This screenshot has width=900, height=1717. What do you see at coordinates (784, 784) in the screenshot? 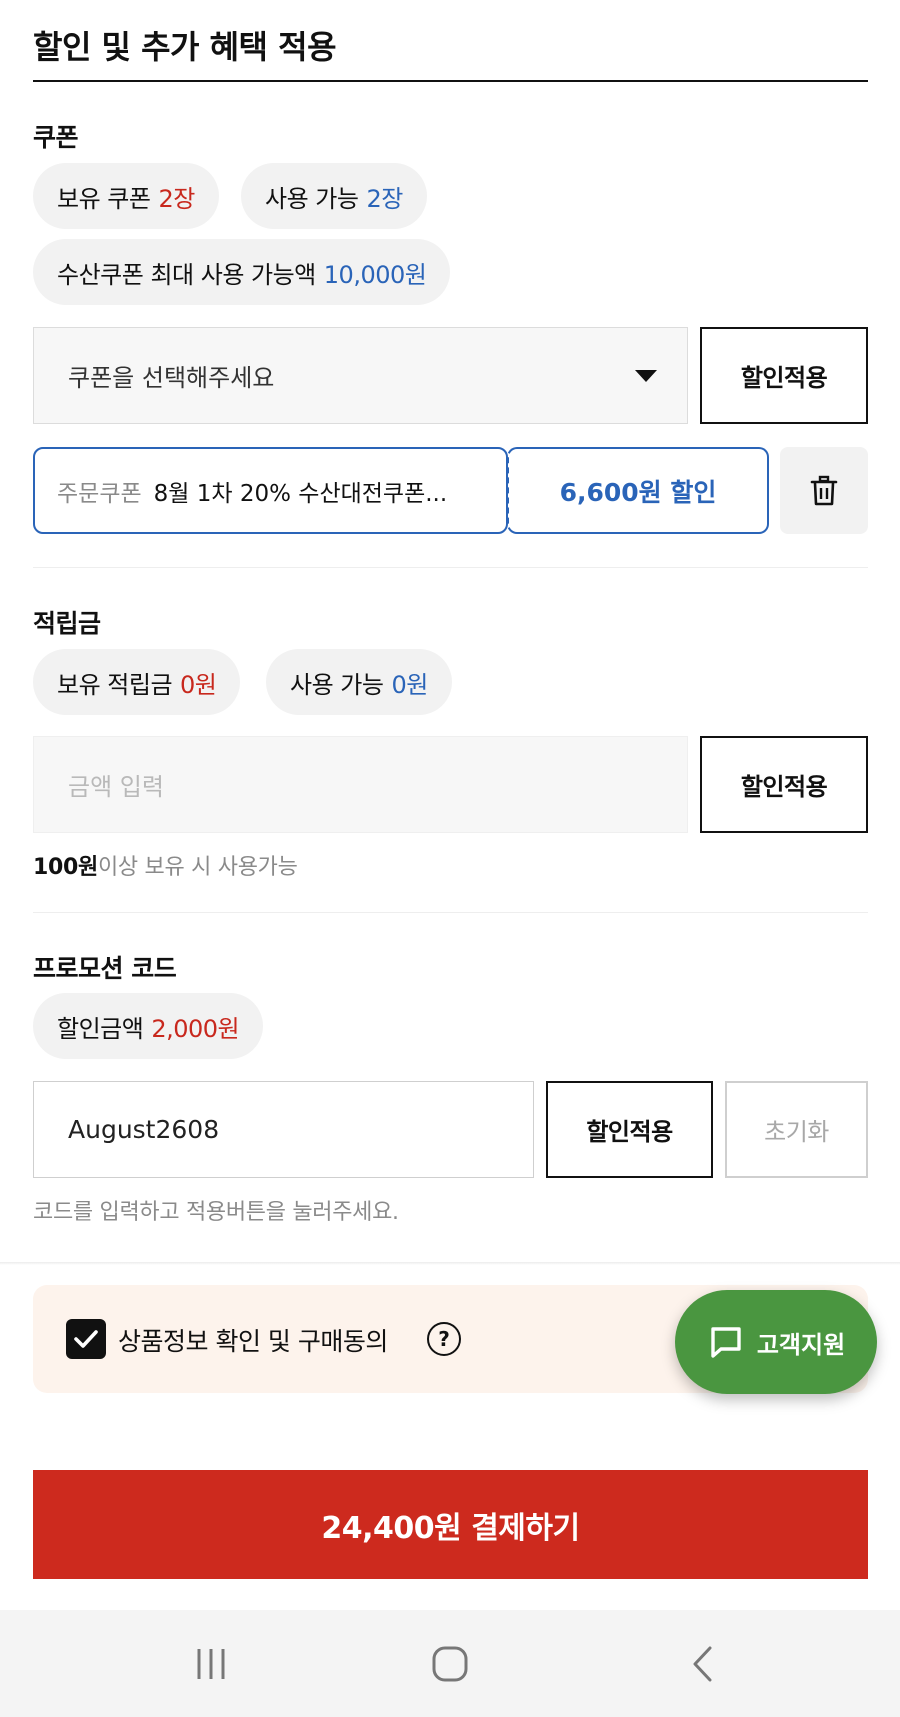
I see `points-apply-button: 할인적용` at bounding box center [784, 784].